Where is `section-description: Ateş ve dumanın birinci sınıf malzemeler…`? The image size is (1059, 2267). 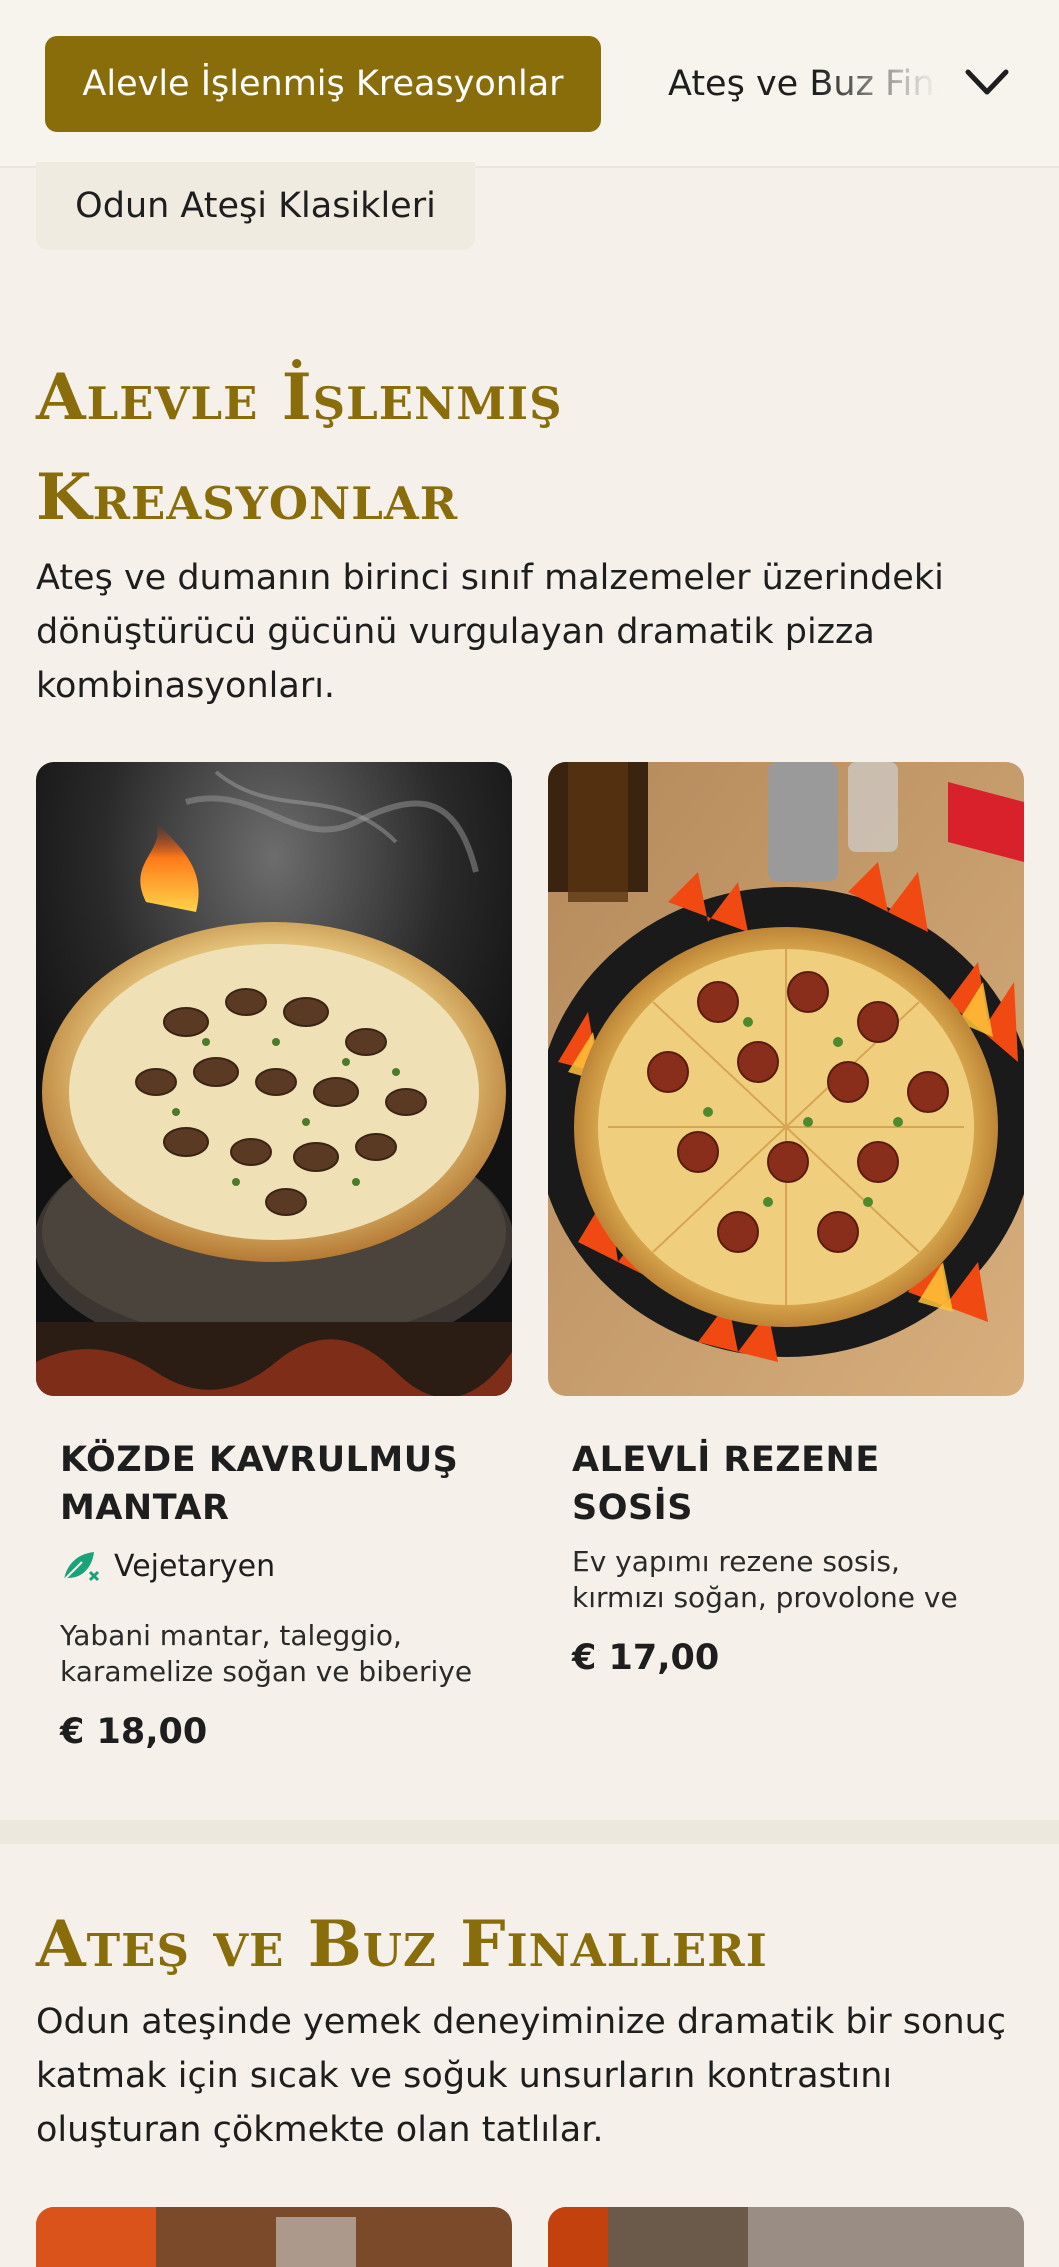
section-description: Ateş ve dumanın birinci sınıf malzemeler… is located at coordinates (490, 632).